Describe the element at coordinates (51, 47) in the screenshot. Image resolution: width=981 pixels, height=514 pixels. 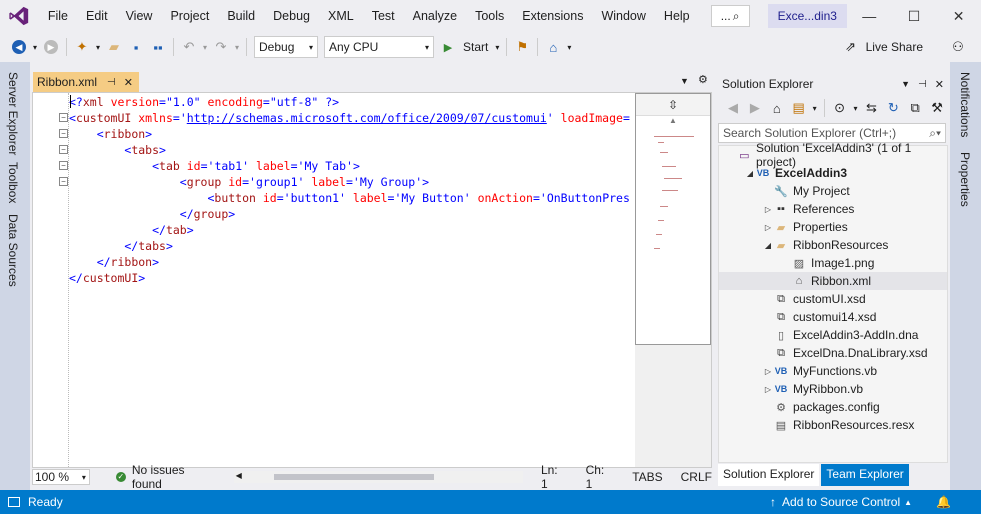
I see `navigate-forward-icon: ▶` at that location.